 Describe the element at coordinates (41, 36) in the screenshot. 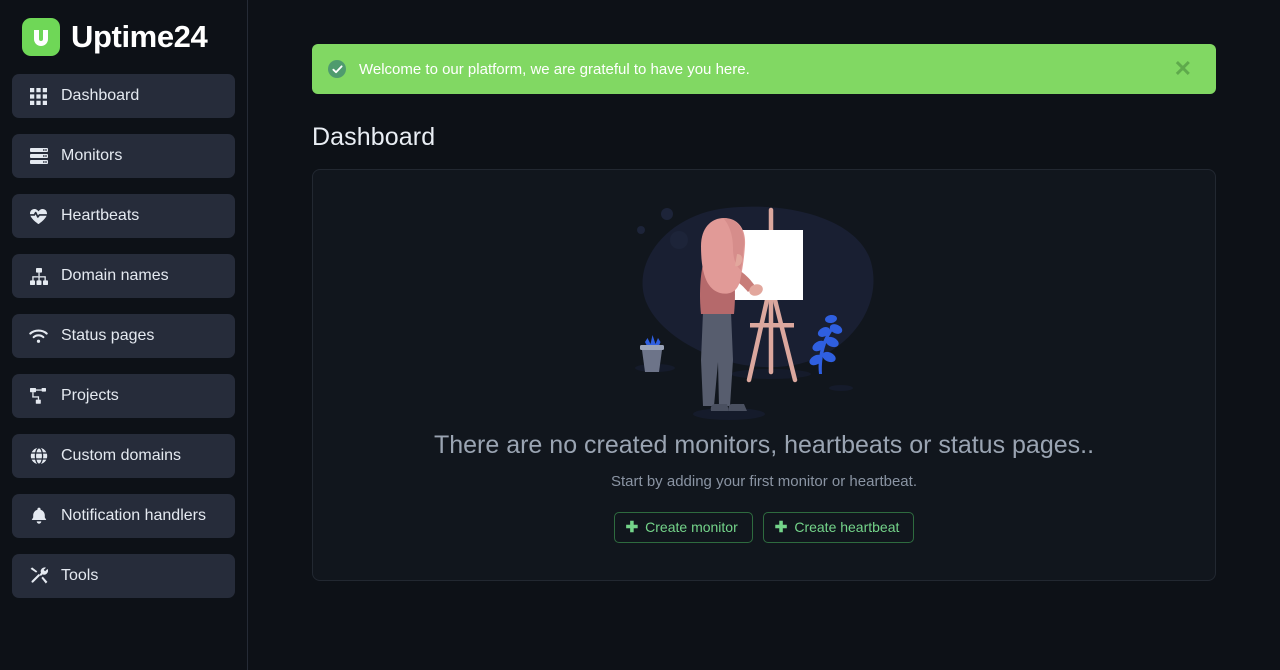

I see `magnet-u-logo-icon` at that location.